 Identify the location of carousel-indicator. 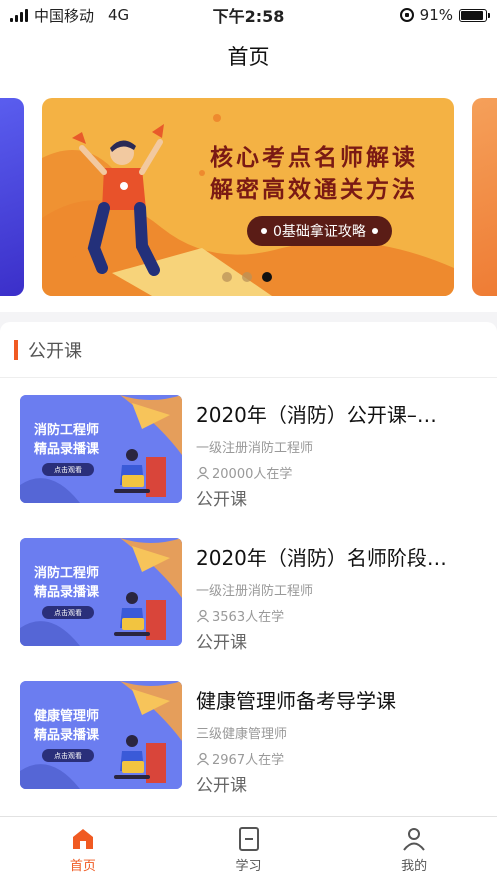
(247, 277).